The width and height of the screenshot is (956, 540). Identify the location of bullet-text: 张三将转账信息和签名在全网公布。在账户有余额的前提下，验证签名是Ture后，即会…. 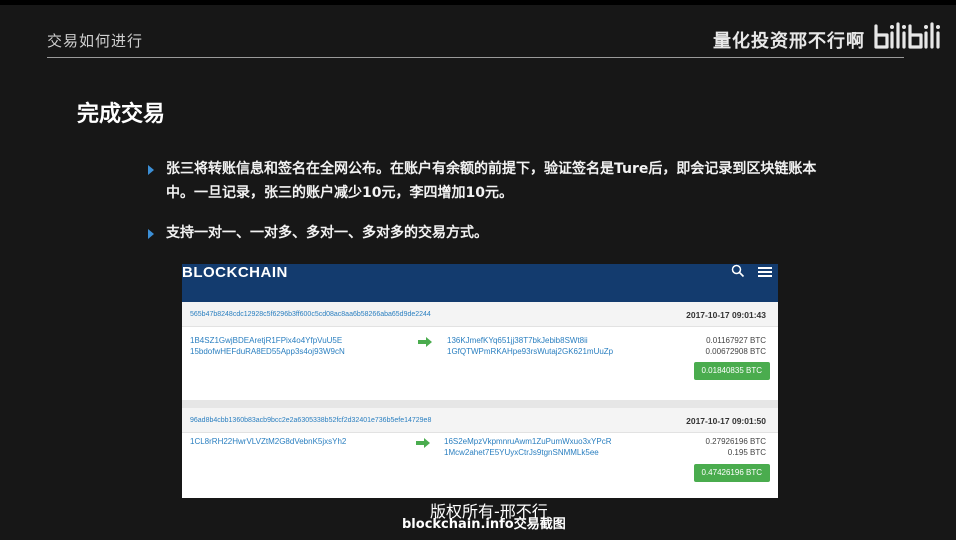
(491, 181).